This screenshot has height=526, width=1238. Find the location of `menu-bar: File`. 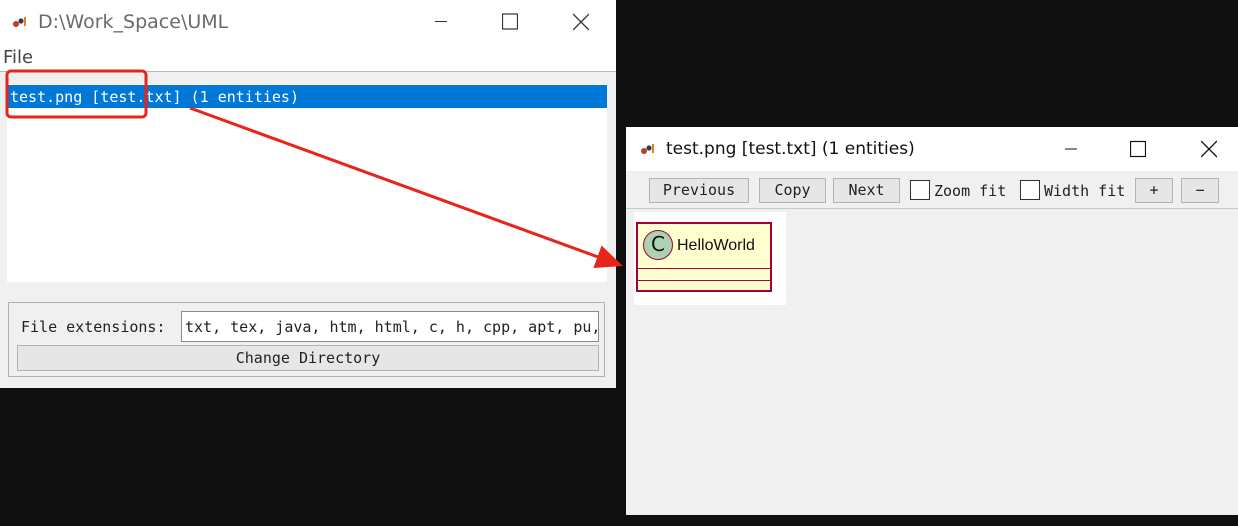

menu-bar: File is located at coordinates (308, 57).